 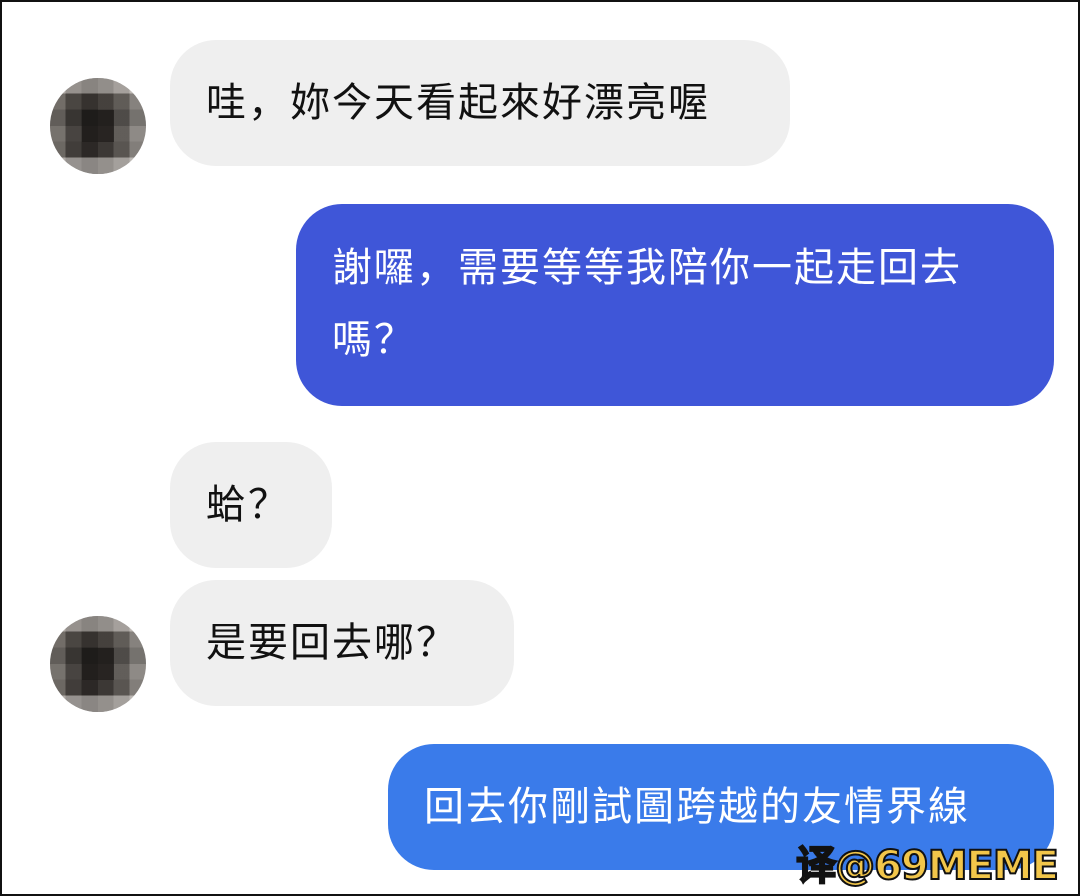 I want to click on message-text: 謝囉，需要等等我陪你一起走回去嗎？, so click(x=647, y=304).